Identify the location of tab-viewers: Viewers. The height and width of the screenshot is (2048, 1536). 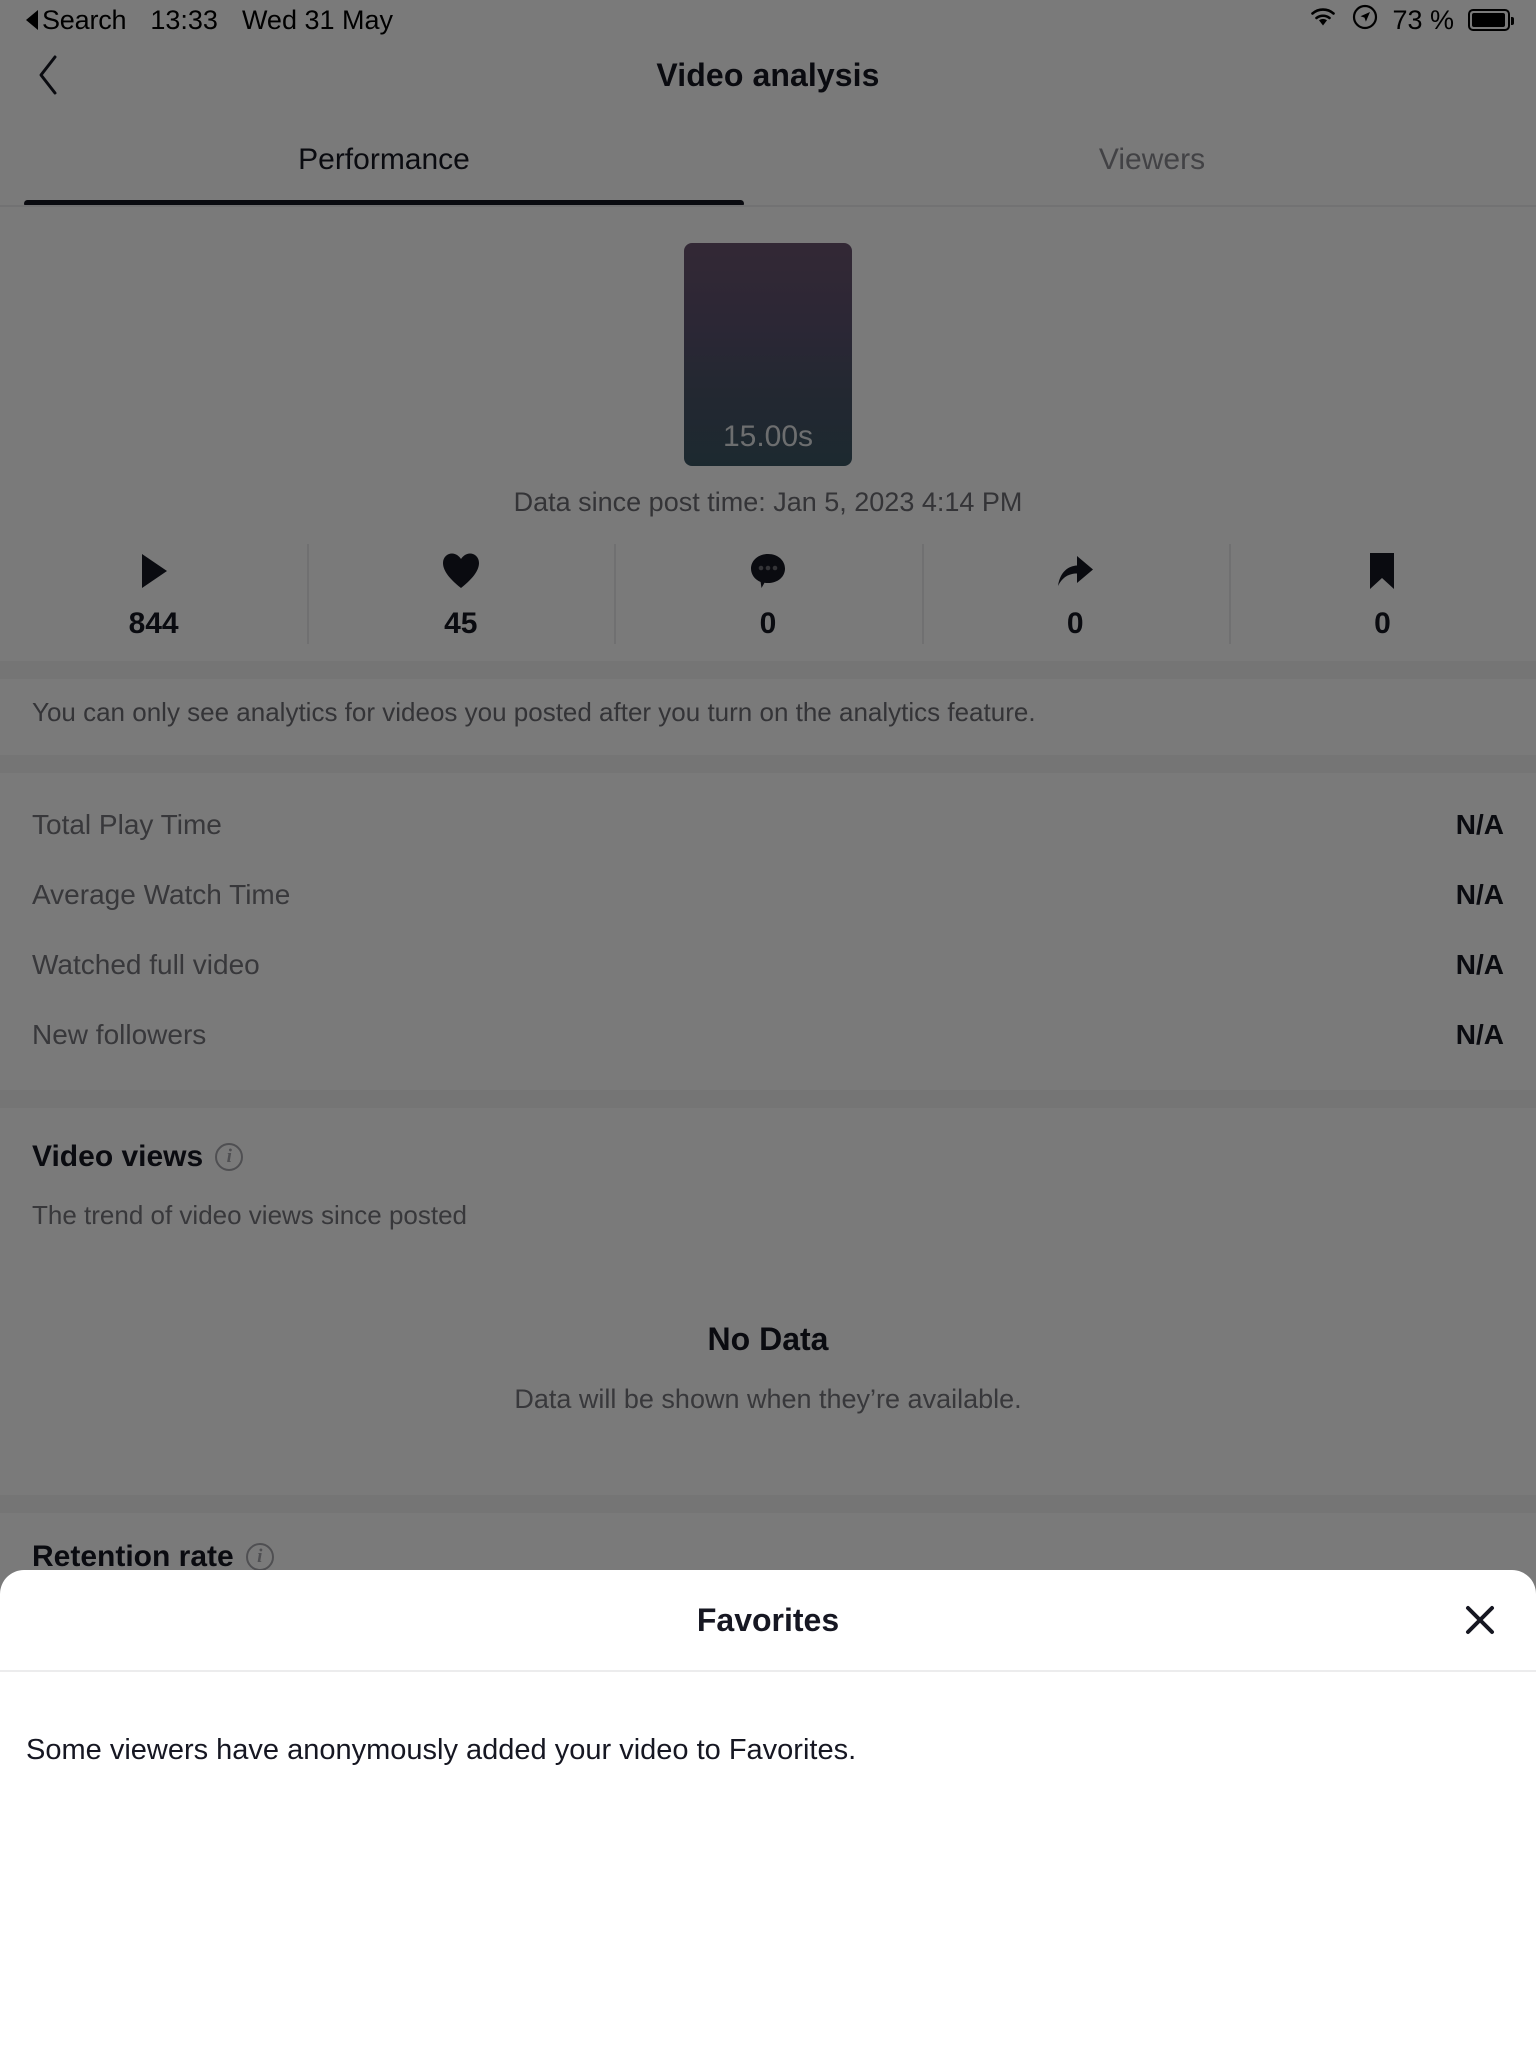
(1152, 159).